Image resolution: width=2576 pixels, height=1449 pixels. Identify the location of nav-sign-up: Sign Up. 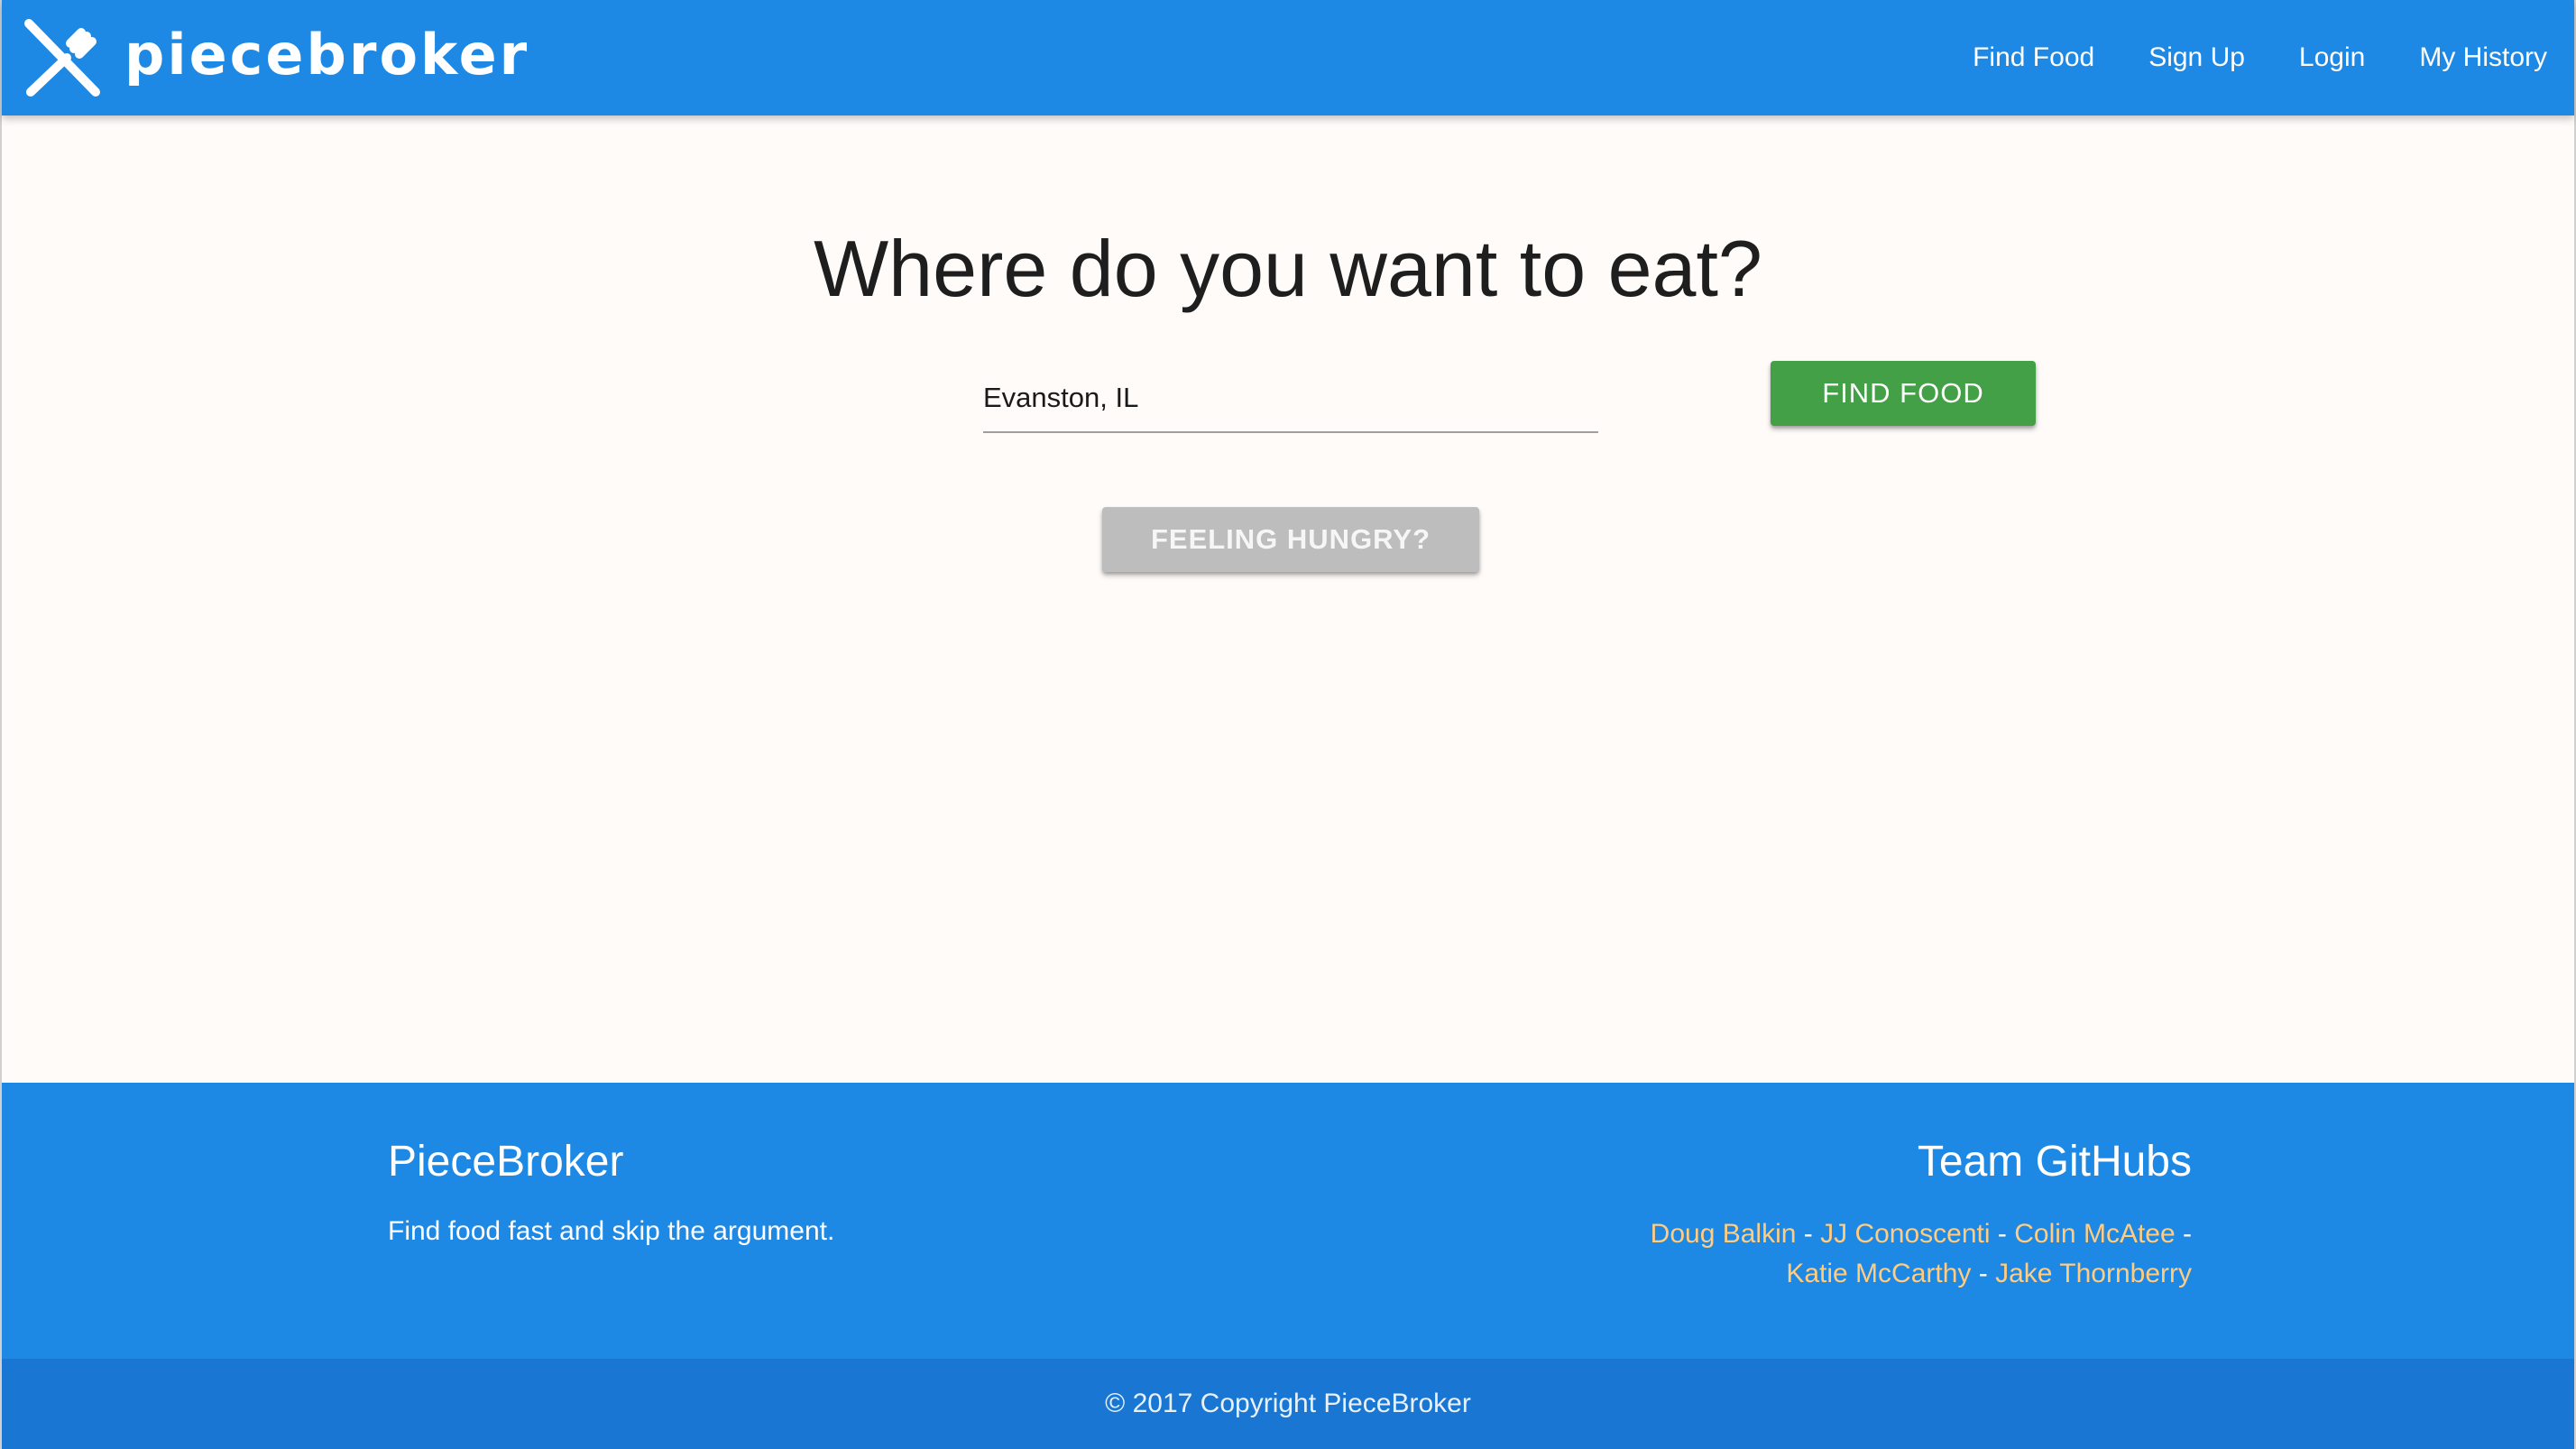
(2196, 58).